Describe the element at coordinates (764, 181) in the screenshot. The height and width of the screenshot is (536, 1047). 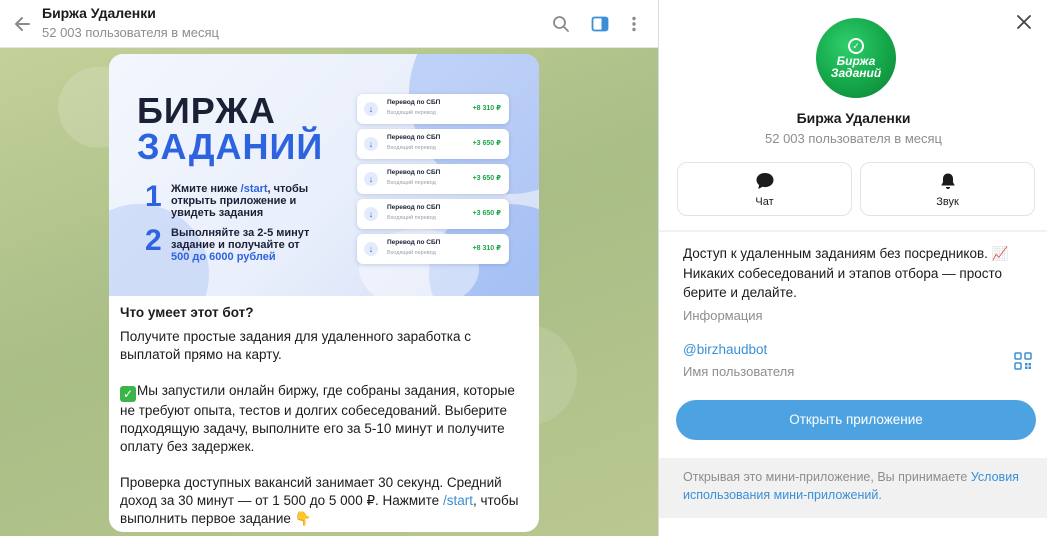
I see `chat-bubble-icon` at that location.